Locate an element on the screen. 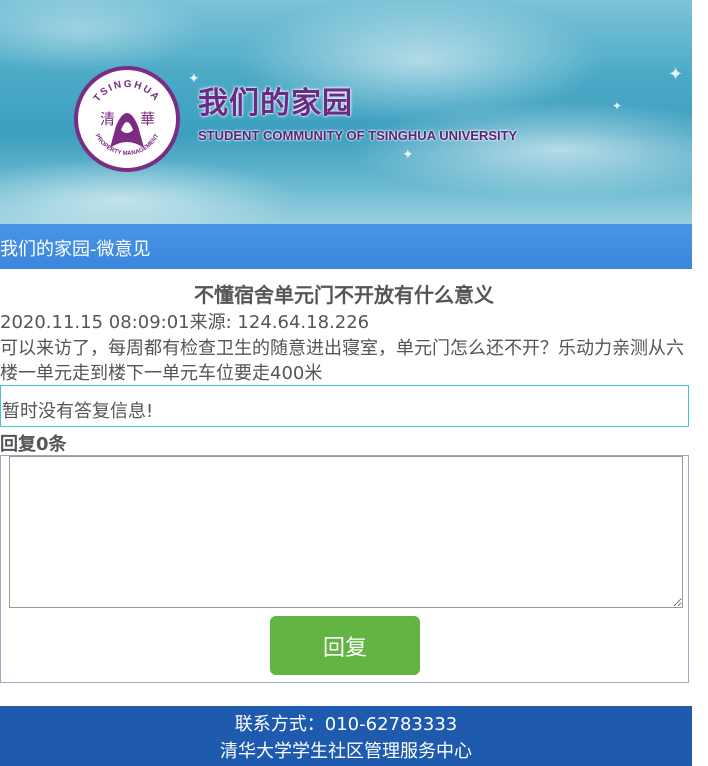 This screenshot has height=766, width=708. lotus-emblem-icon: TSINGHUA PROPERTY MANAGEMENT 清 華 is located at coordinates (127, 118).